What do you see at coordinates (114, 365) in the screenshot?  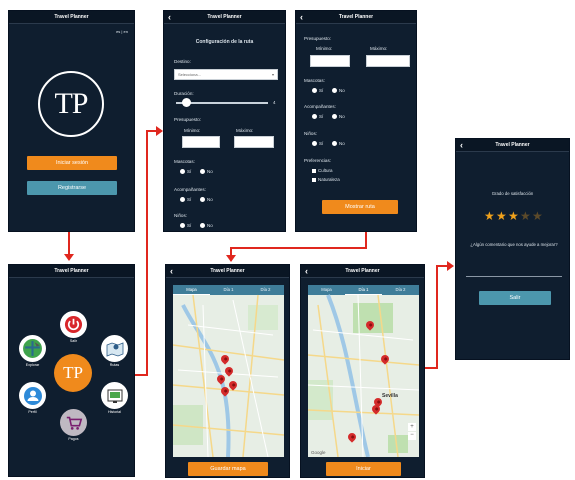 I see `menu-label-rutas: Rutas` at bounding box center [114, 365].